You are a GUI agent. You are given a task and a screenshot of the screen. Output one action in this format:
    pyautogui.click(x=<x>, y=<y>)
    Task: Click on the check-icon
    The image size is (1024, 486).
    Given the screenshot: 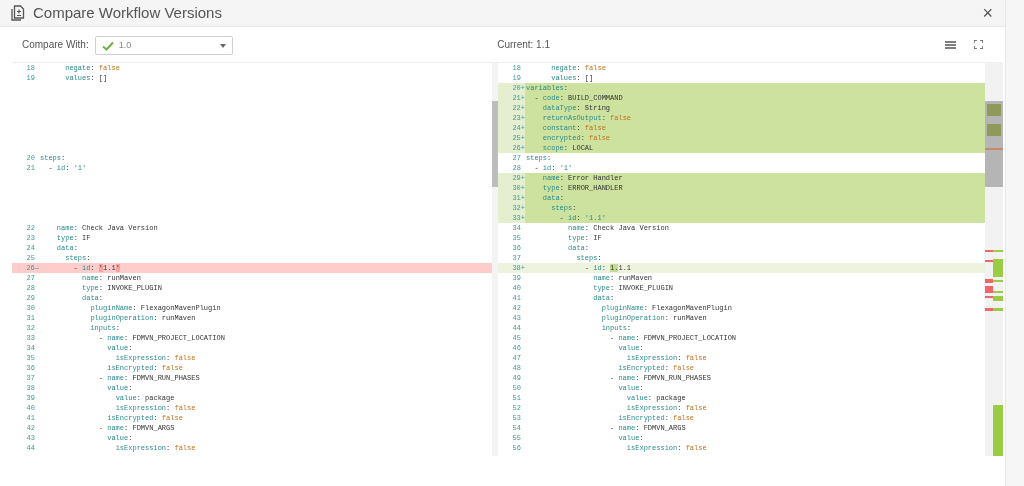 What is the action you would take?
    pyautogui.click(x=107, y=45)
    